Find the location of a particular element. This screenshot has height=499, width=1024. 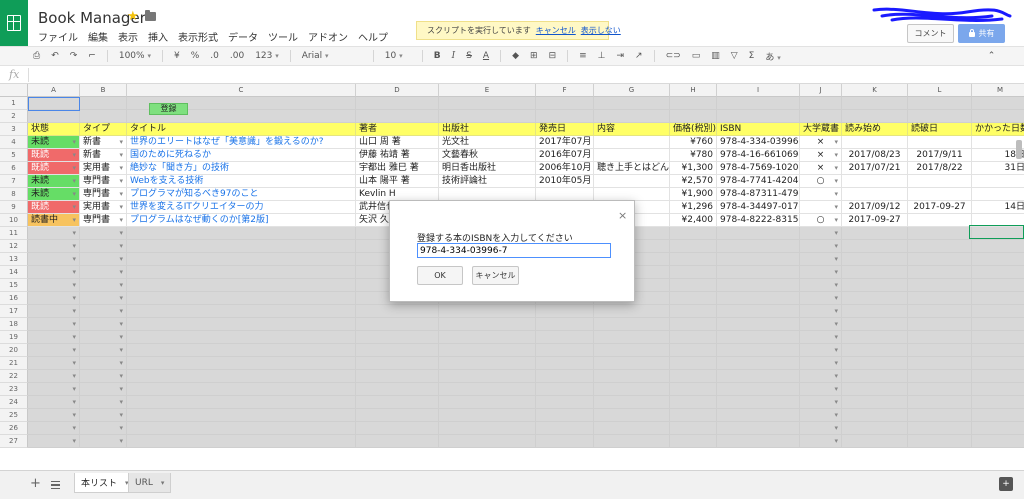

column-header-m: M is located at coordinates (998, 90).